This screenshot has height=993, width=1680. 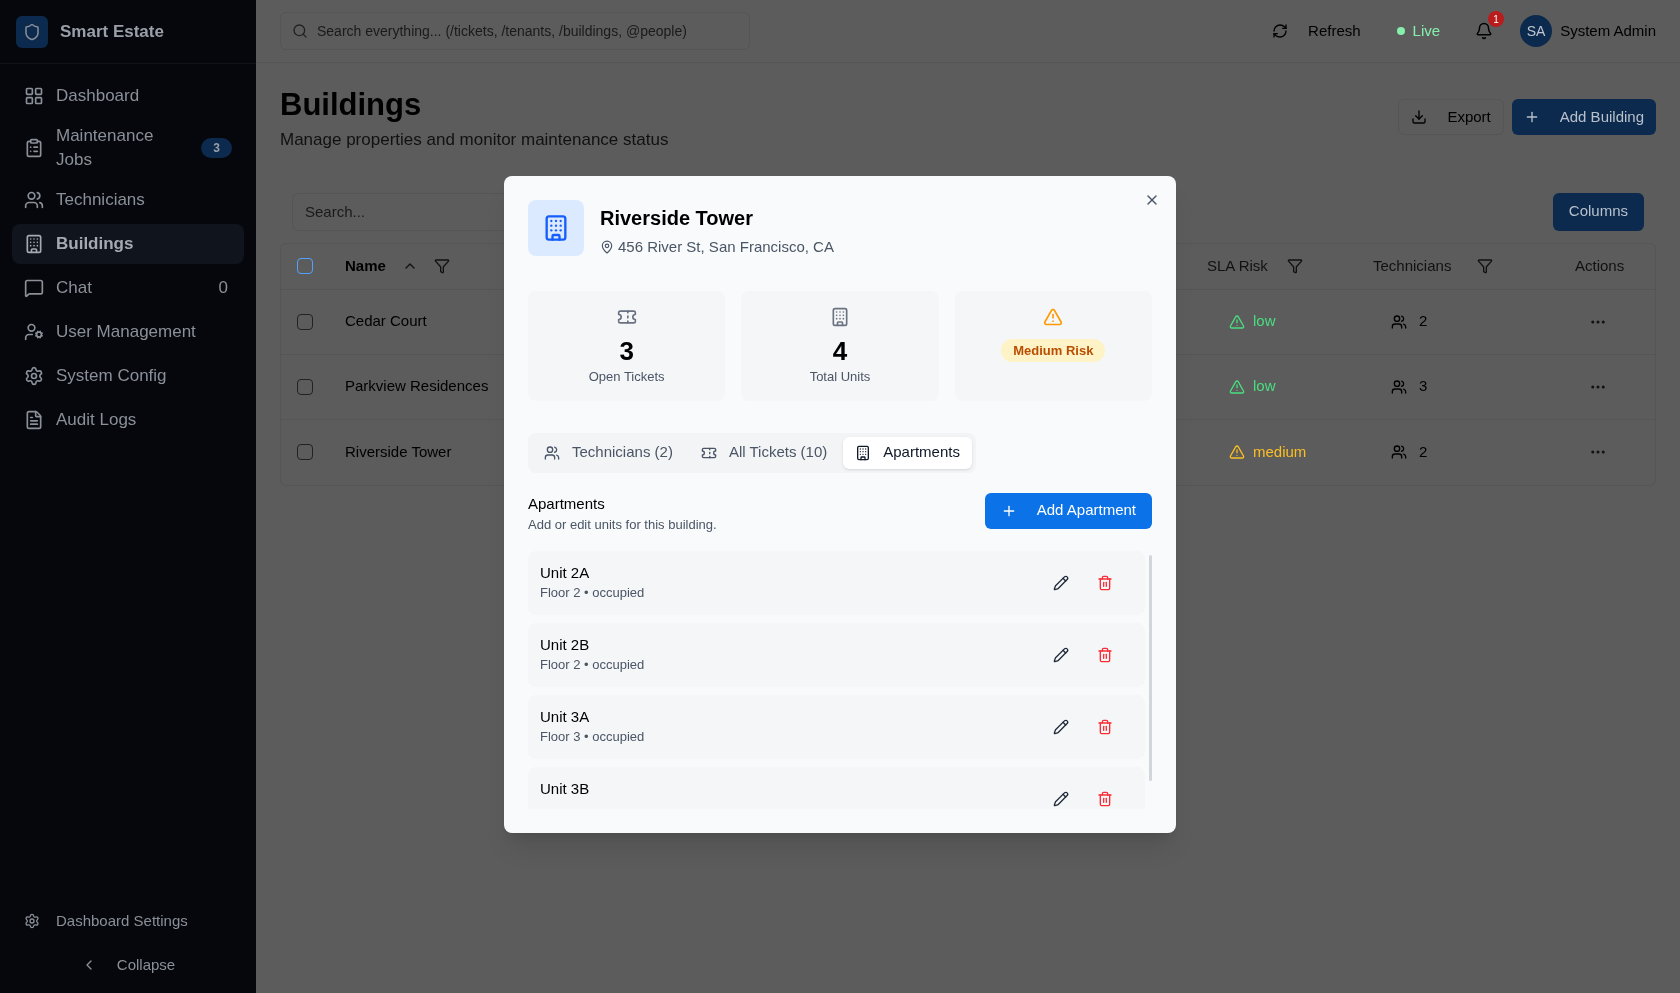 What do you see at coordinates (608, 452) in the screenshot?
I see `dialog-tab: Technicians (2)` at bounding box center [608, 452].